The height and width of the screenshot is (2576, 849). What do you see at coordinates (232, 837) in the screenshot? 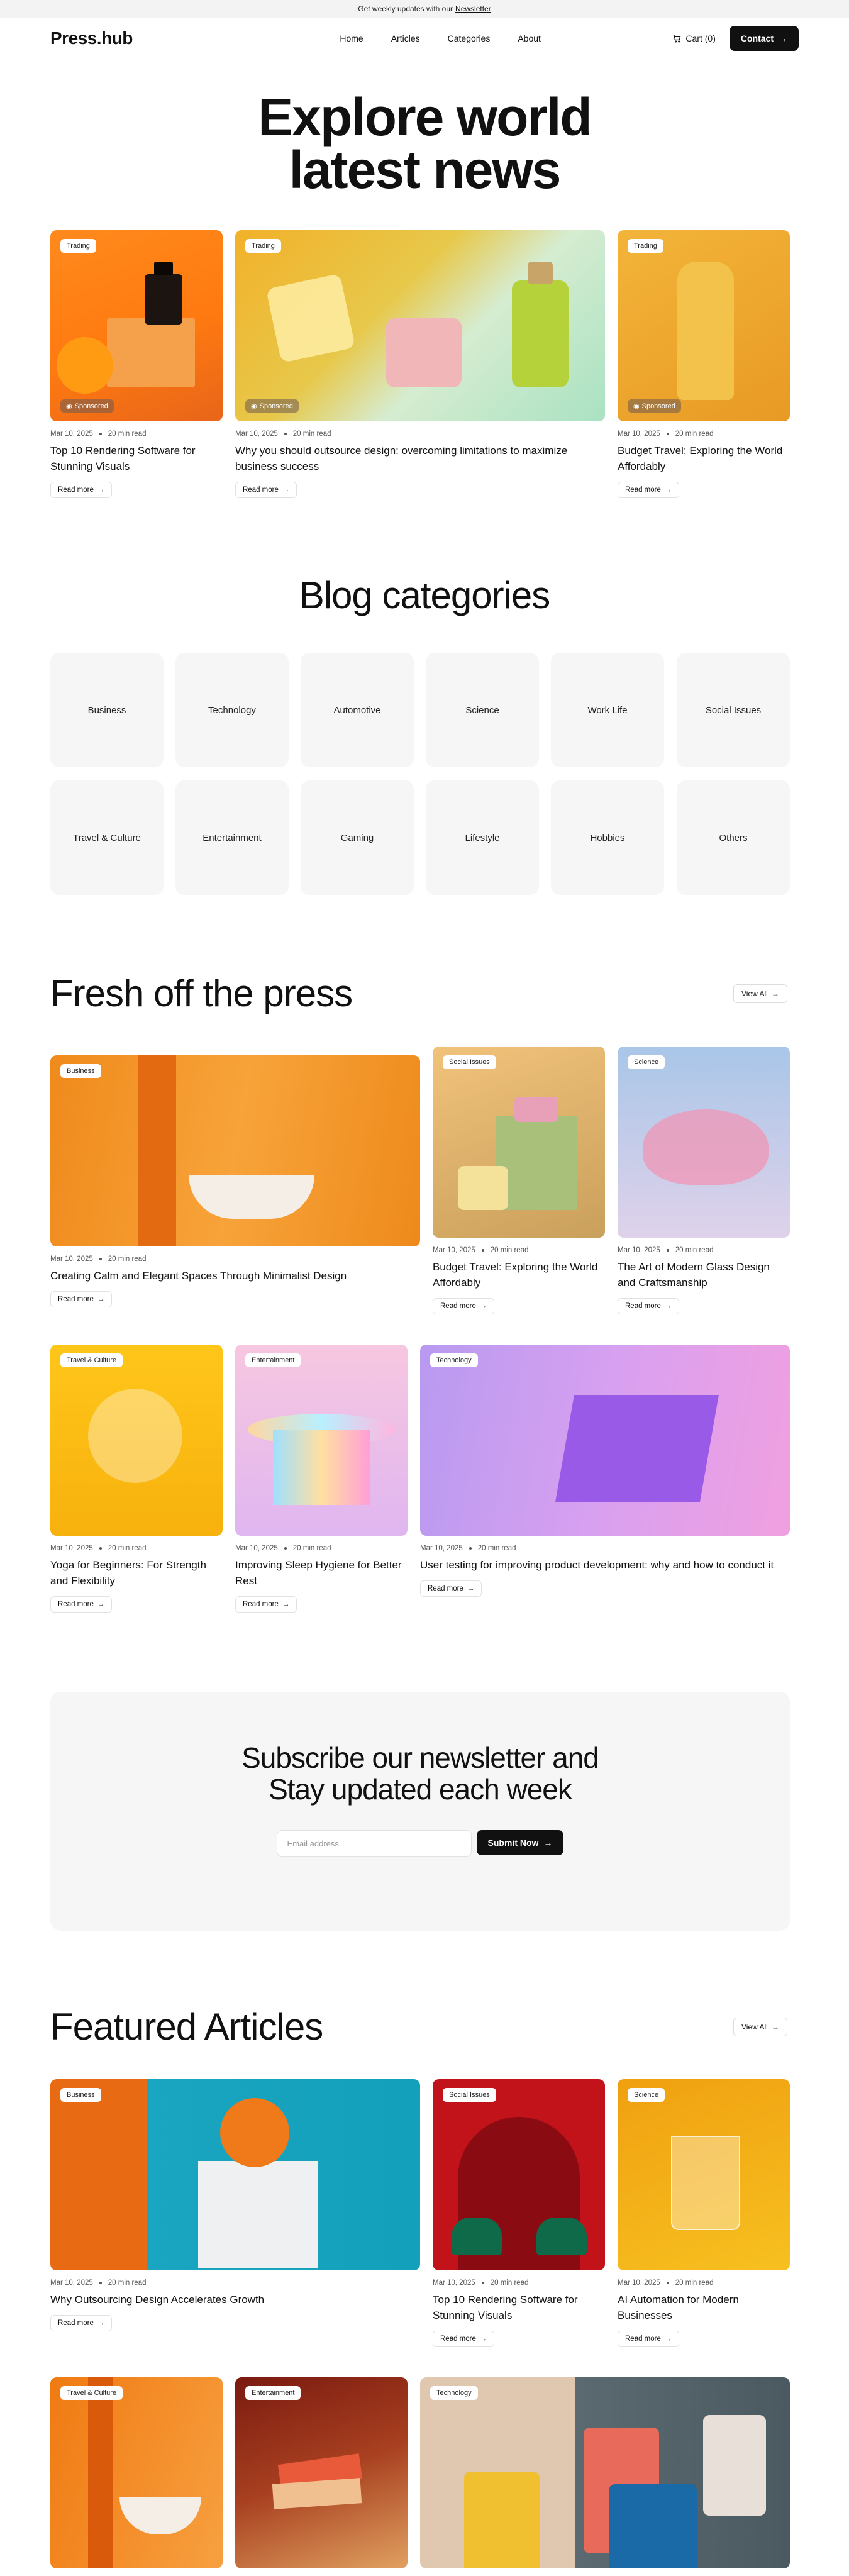
I see `category-entertainment: Entertainment` at bounding box center [232, 837].